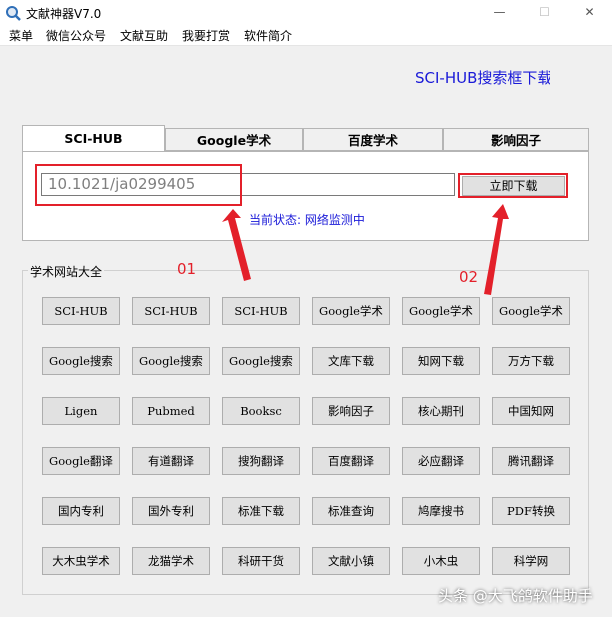 This screenshot has width=612, height=617. Describe the element at coordinates (365, 249) in the screenshot. I see `annotation-arrows` at that location.